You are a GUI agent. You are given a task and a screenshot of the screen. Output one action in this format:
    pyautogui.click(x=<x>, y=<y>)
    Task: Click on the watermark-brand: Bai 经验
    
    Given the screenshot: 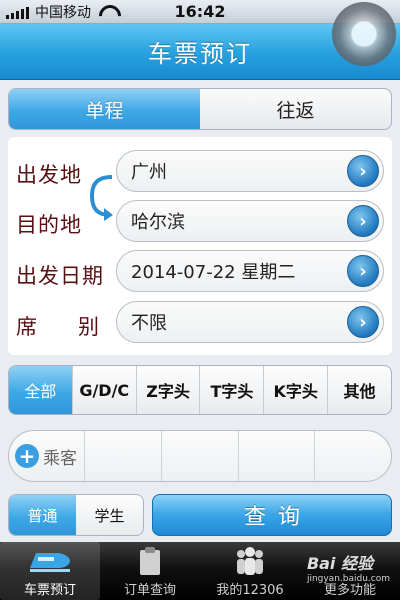 What is the action you would take?
    pyautogui.click(x=339, y=563)
    